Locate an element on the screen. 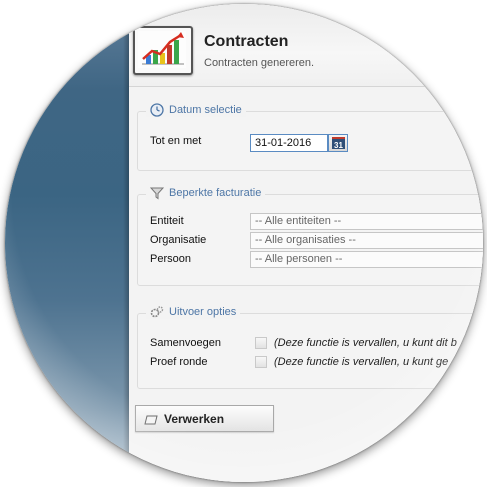 Image resolution: width=487 pixels, height=487 pixels. entity-select: -- Alle entiteiten -- is located at coordinates (366, 221).